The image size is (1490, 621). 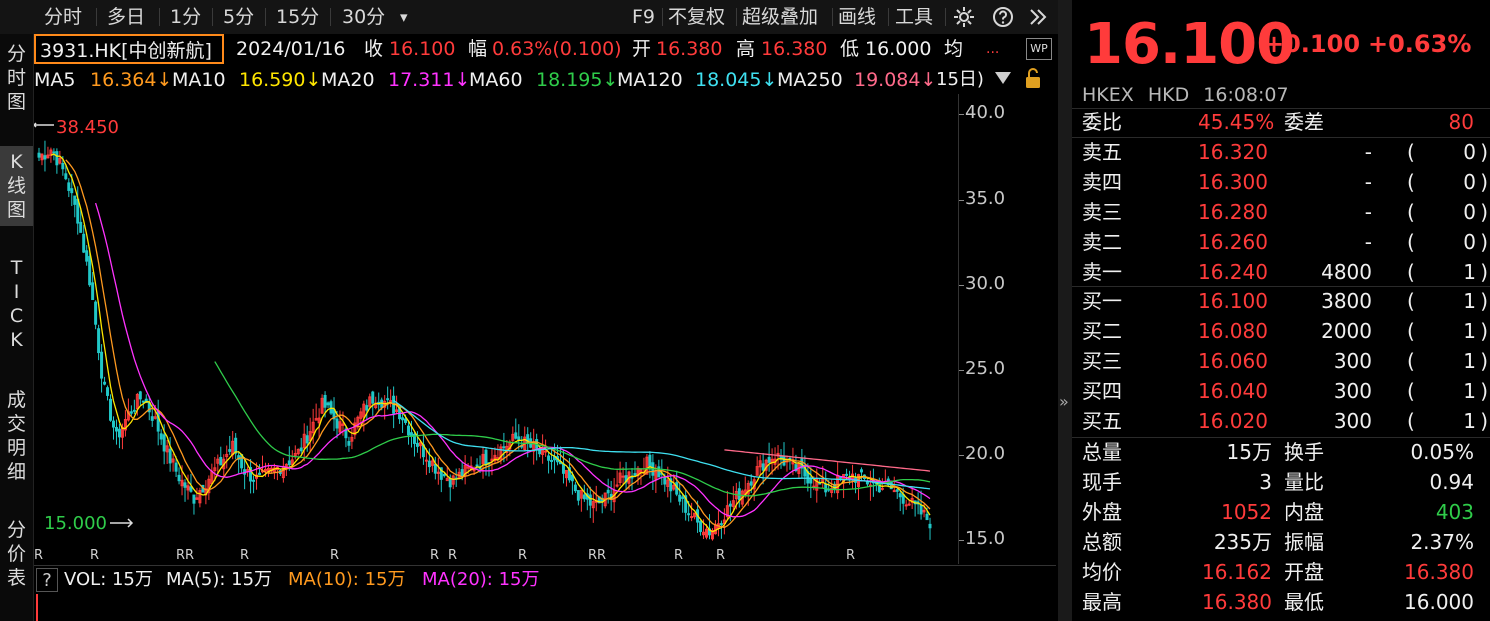 What do you see at coordinates (185, 17) in the screenshot?
I see `period-tab-1min: 1分` at bounding box center [185, 17].